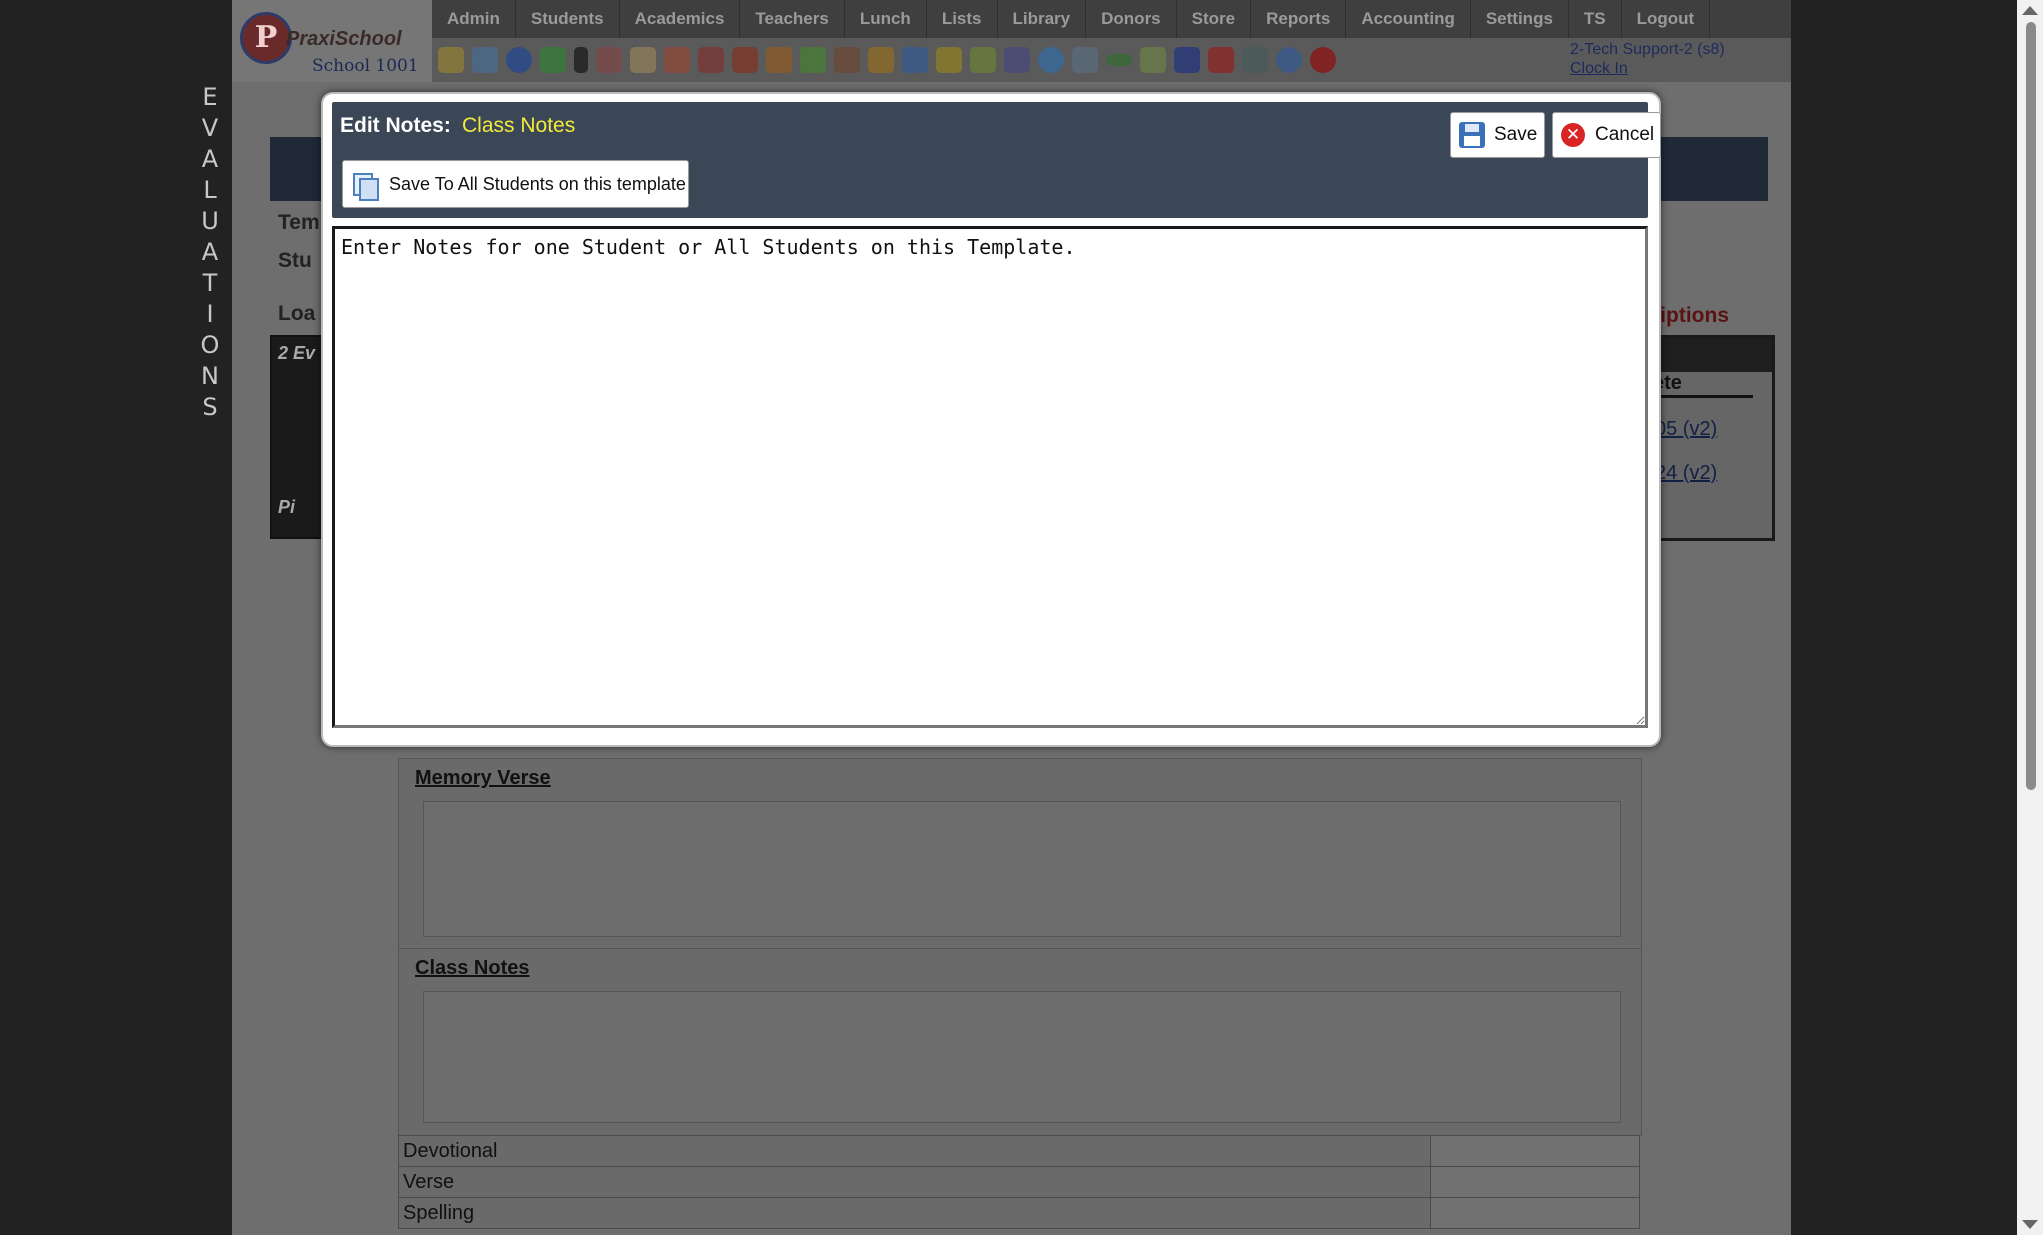 The image size is (2043, 1235). Describe the element at coordinates (568, 19) in the screenshot. I see `nav-item-students: Students` at that location.